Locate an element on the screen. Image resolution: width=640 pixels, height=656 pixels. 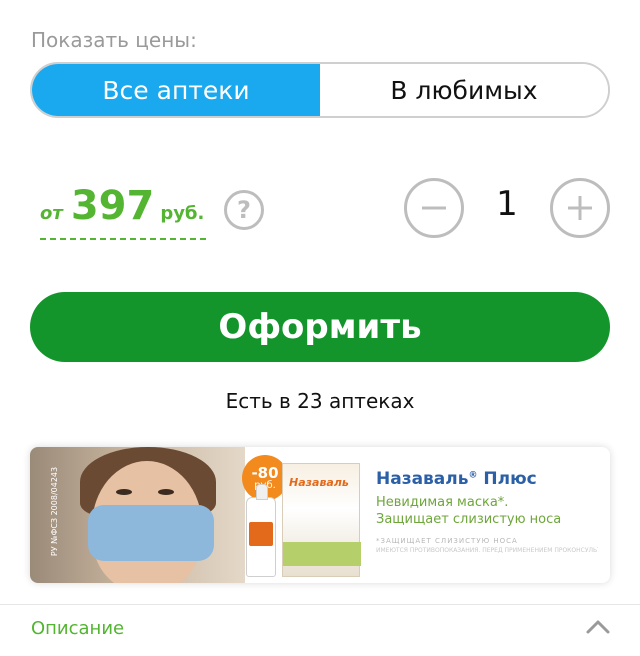
quantity-value: 1 is located at coordinates (507, 204).